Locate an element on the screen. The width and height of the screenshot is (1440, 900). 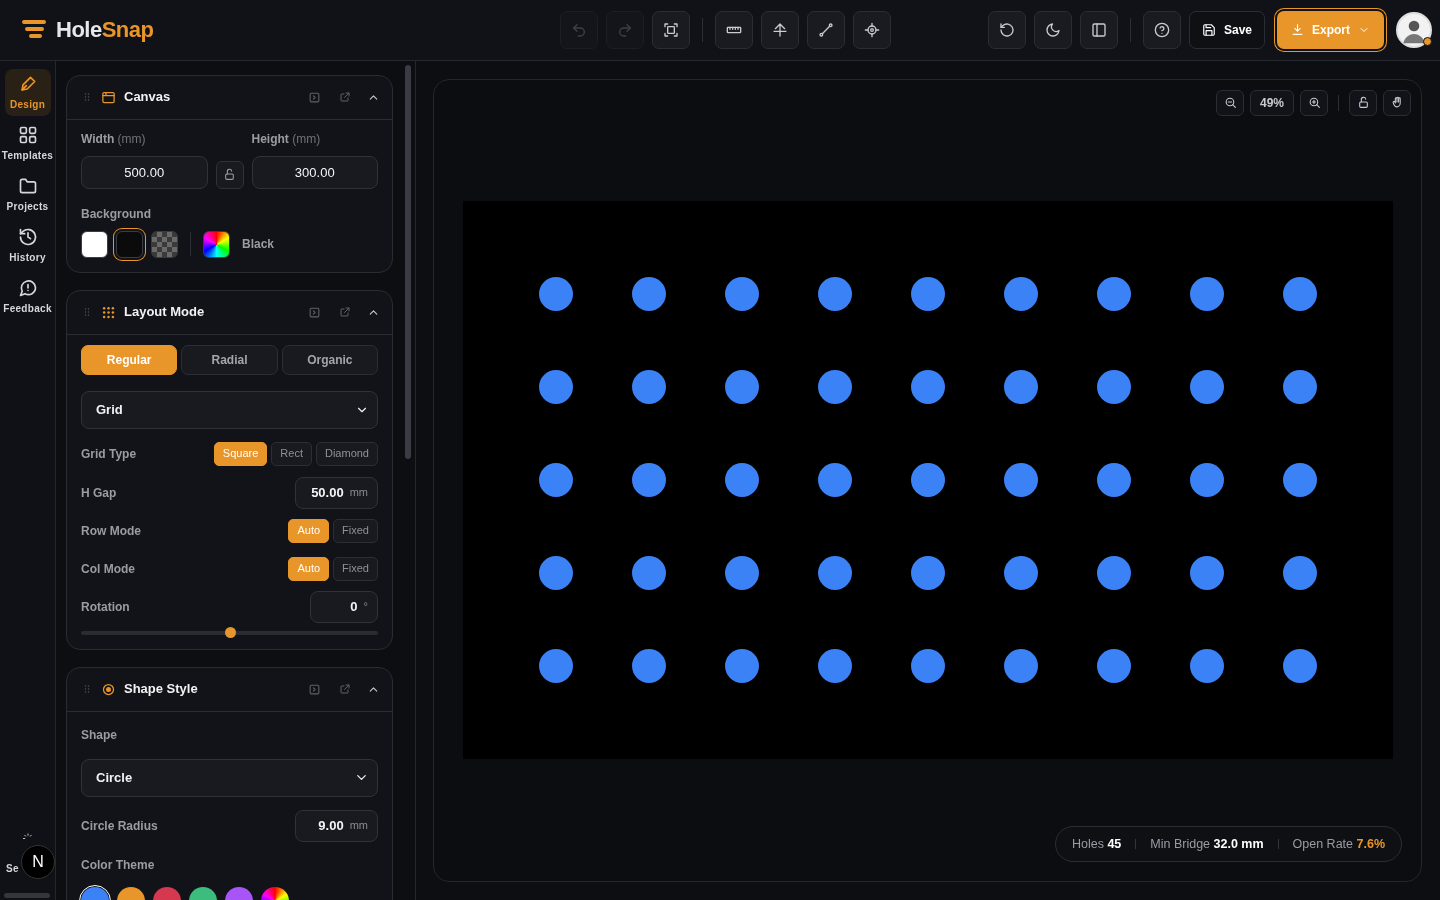
ruler-button is located at coordinates (734, 29).